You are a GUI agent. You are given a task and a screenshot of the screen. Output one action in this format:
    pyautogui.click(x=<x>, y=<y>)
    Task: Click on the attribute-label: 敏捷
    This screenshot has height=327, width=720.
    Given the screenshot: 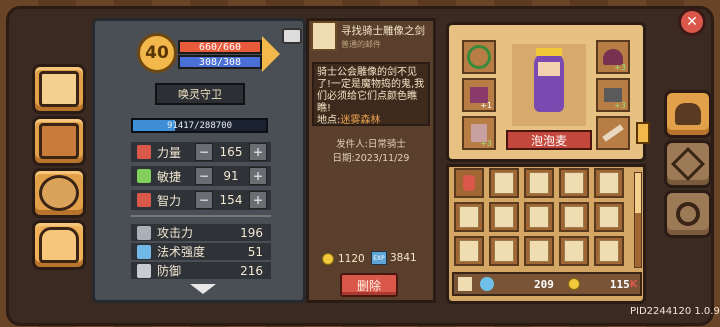 What is the action you would take?
    pyautogui.click(x=169, y=176)
    